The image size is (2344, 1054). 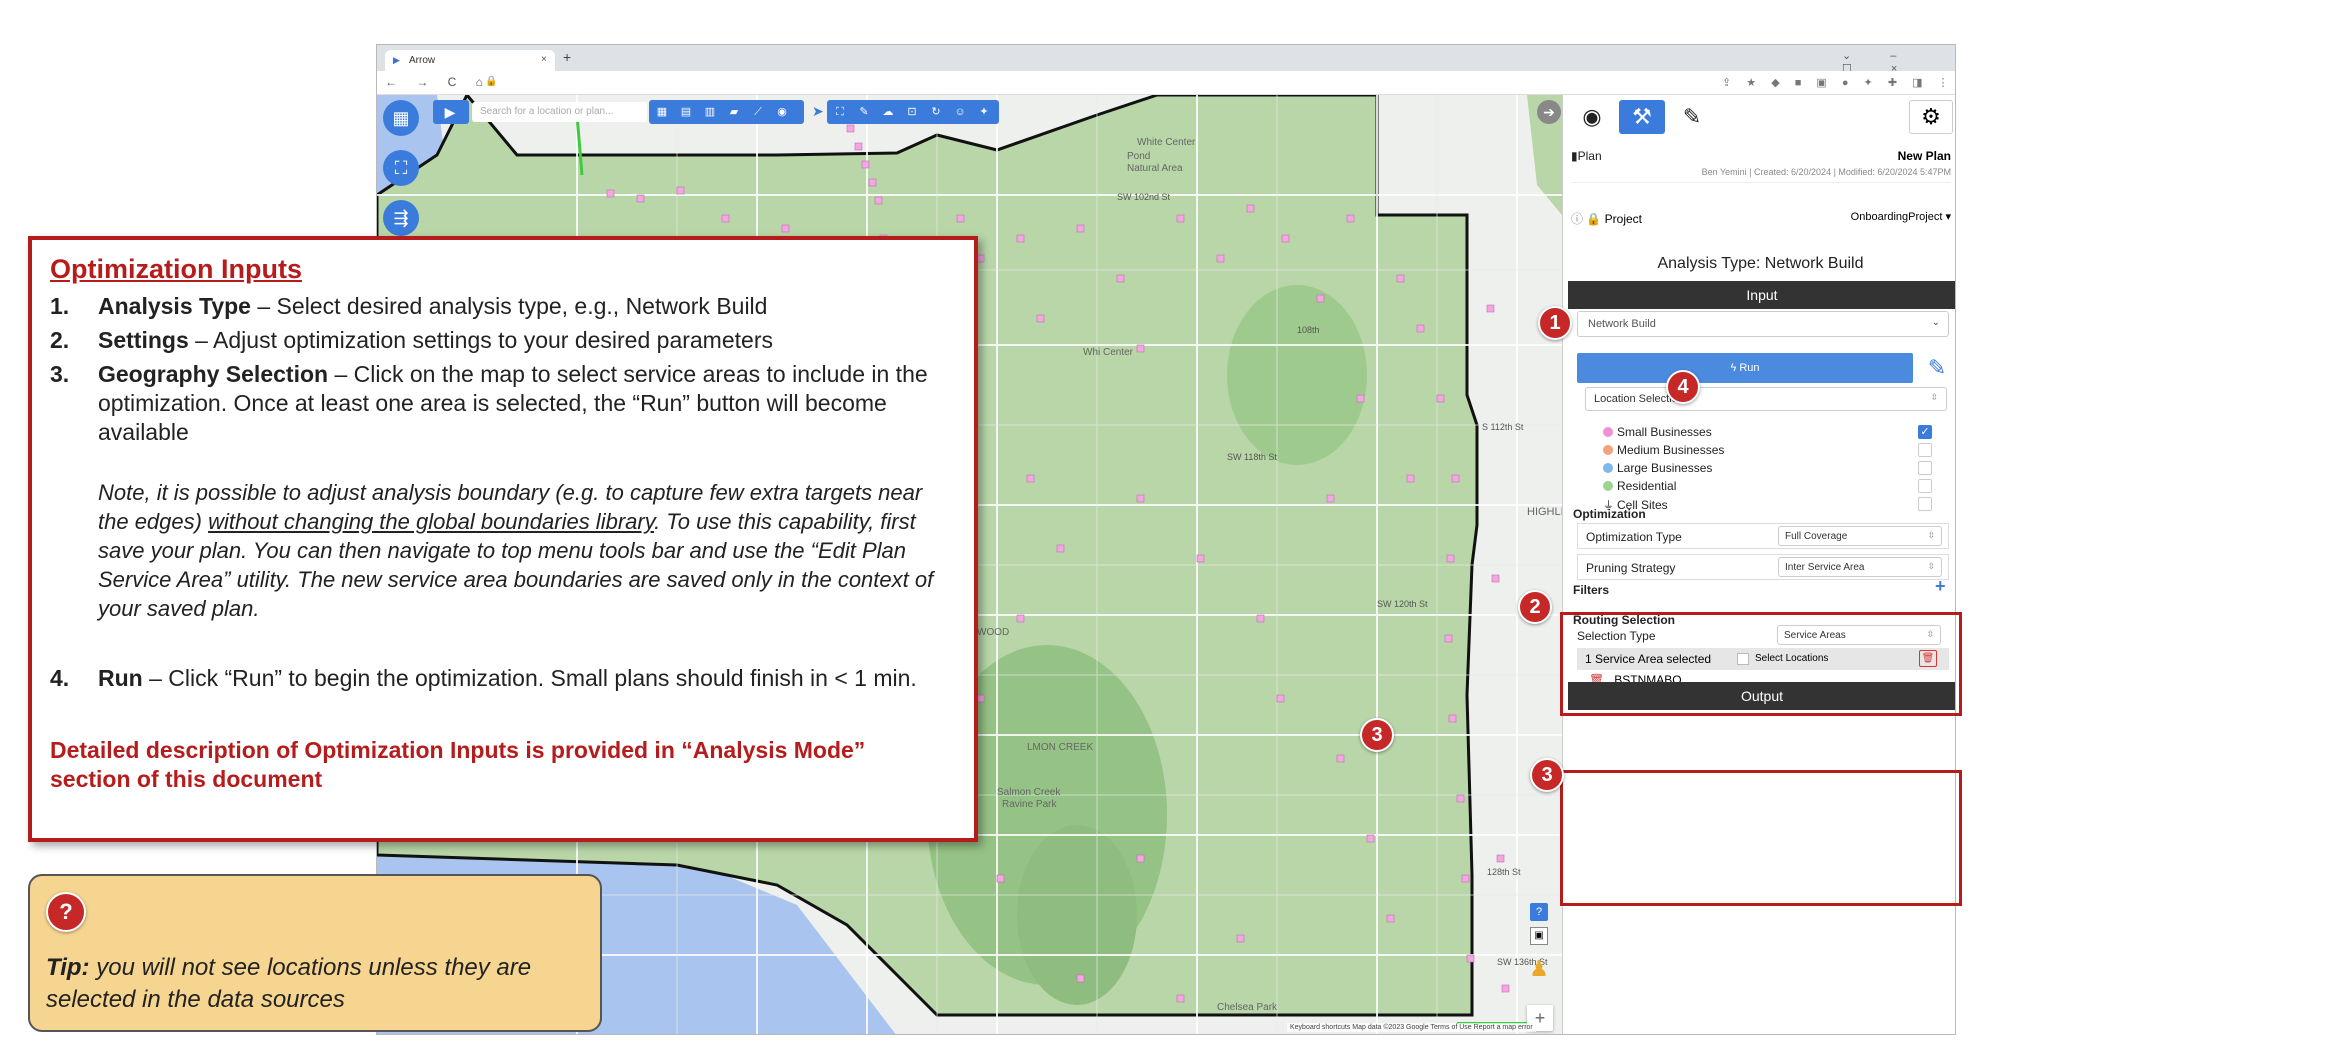 I want to click on location-item: Residential, so click(x=1639, y=486).